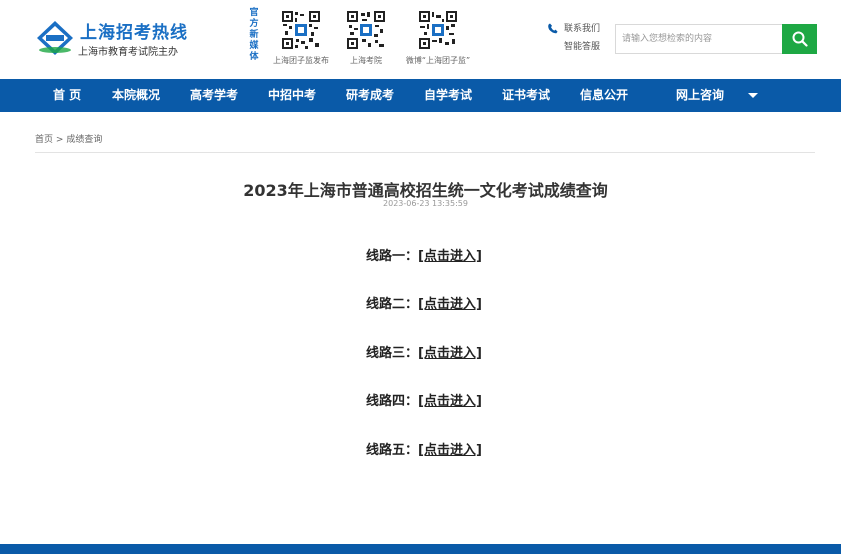 The width and height of the screenshot is (841, 554). What do you see at coordinates (128, 52) in the screenshot?
I see `logo-subtitle: 上海市教育考试院主办` at bounding box center [128, 52].